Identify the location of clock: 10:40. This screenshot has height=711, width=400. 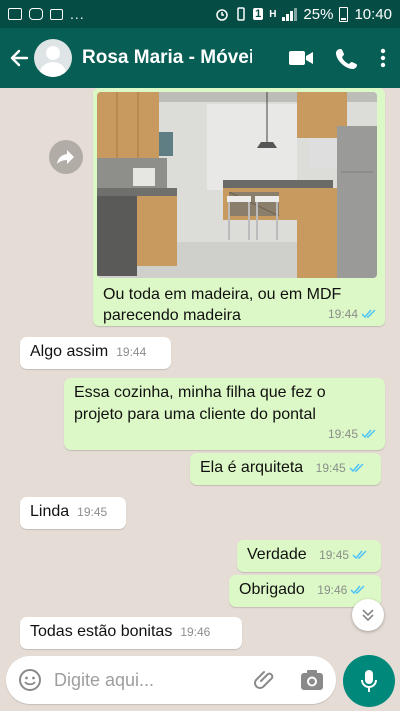
(373, 14).